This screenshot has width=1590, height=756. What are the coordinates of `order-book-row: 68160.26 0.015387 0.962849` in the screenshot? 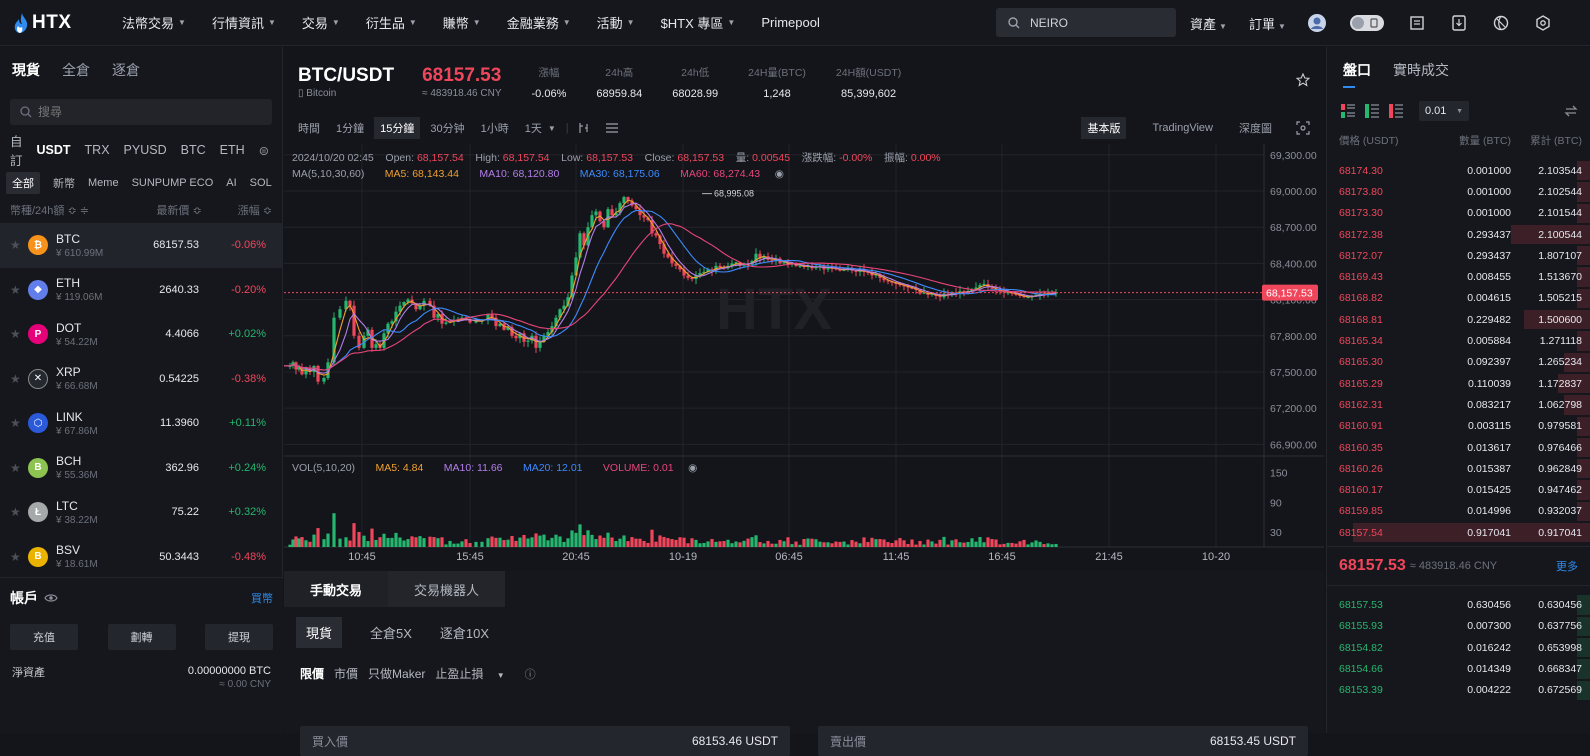 It's located at (1458, 468).